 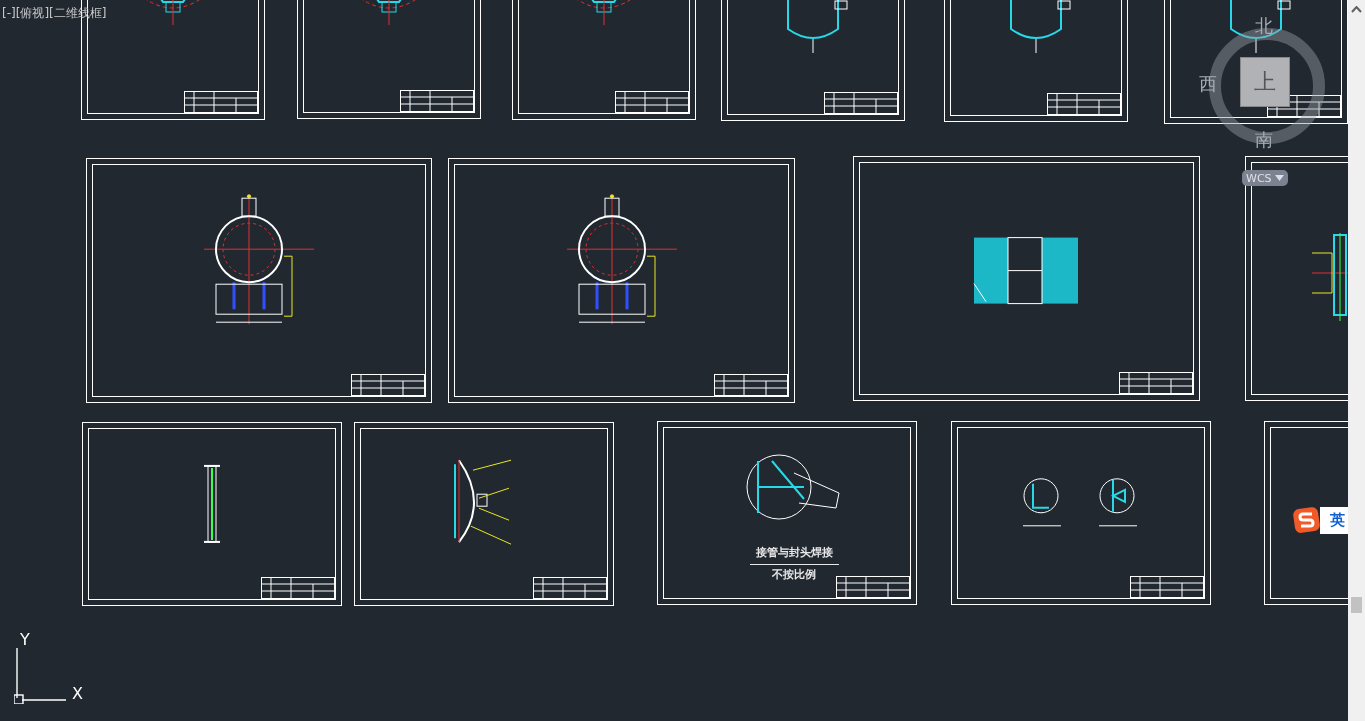 I want to click on ucs-y-label: Y, so click(x=25, y=640).